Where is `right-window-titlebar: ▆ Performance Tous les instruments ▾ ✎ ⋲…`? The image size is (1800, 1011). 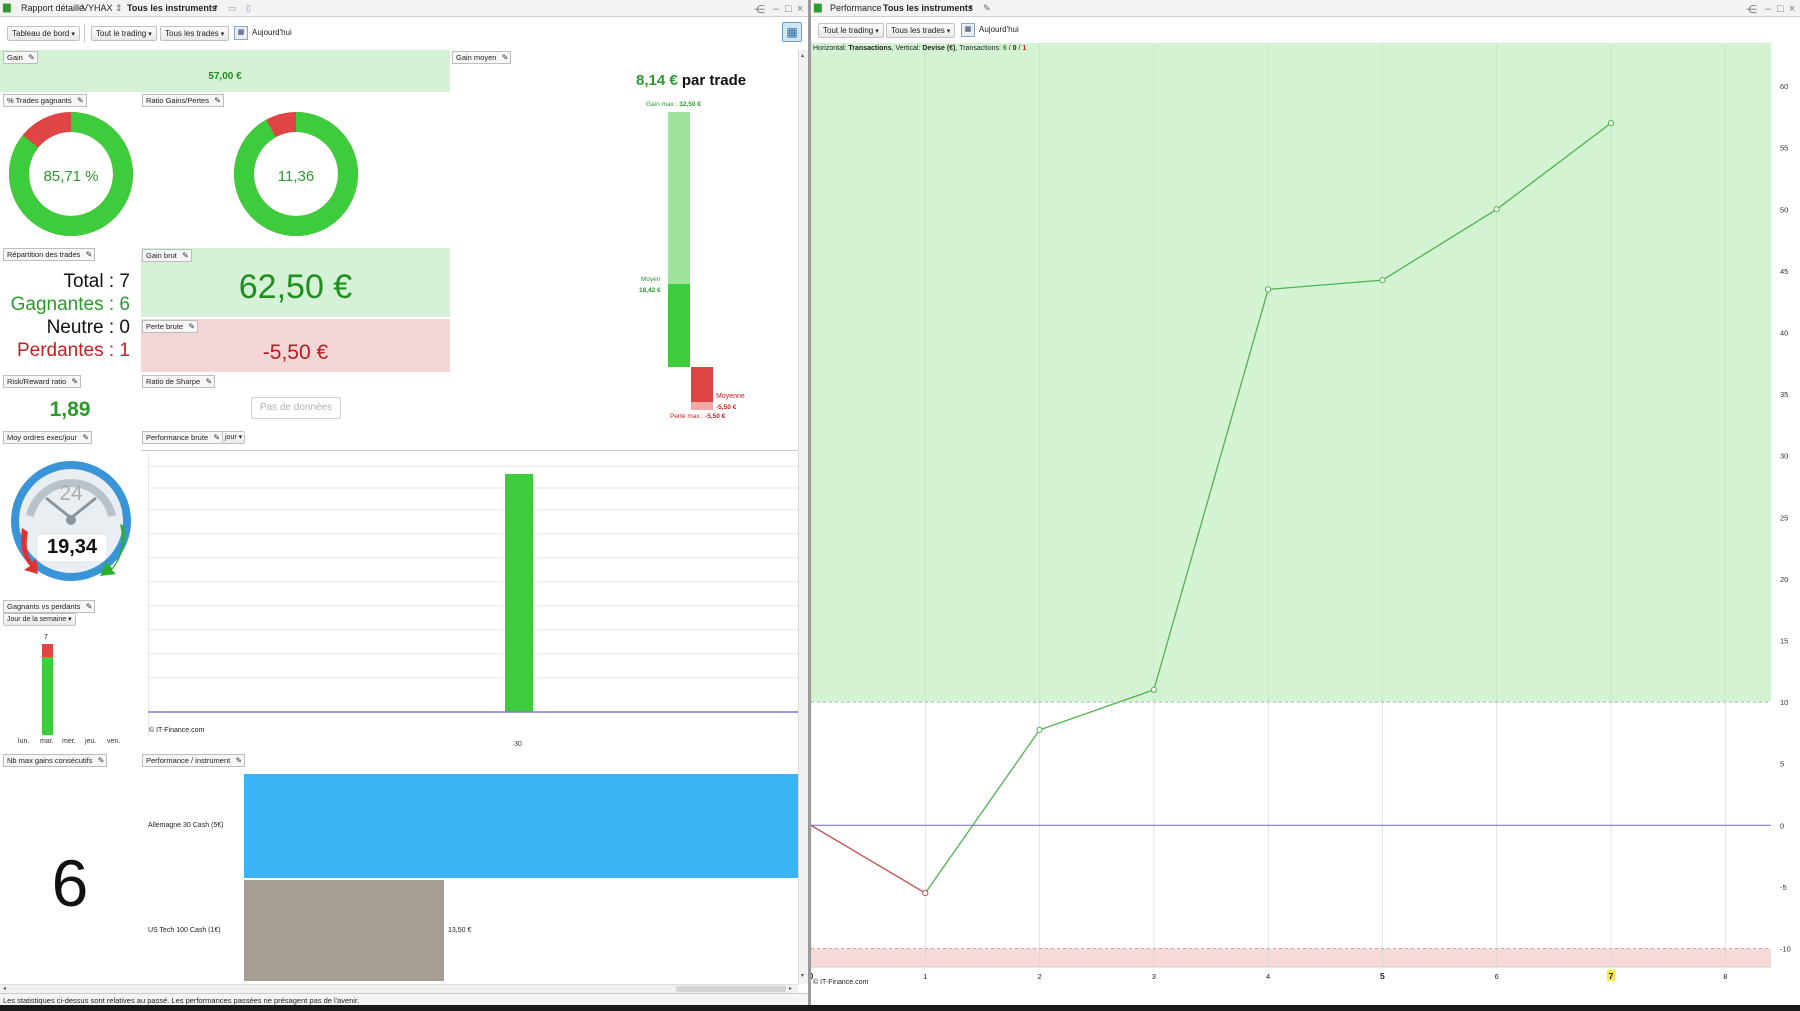
right-window-titlebar: ▆ Performance Tous les instruments ▾ ✎ ⋲… is located at coordinates (1305, 8).